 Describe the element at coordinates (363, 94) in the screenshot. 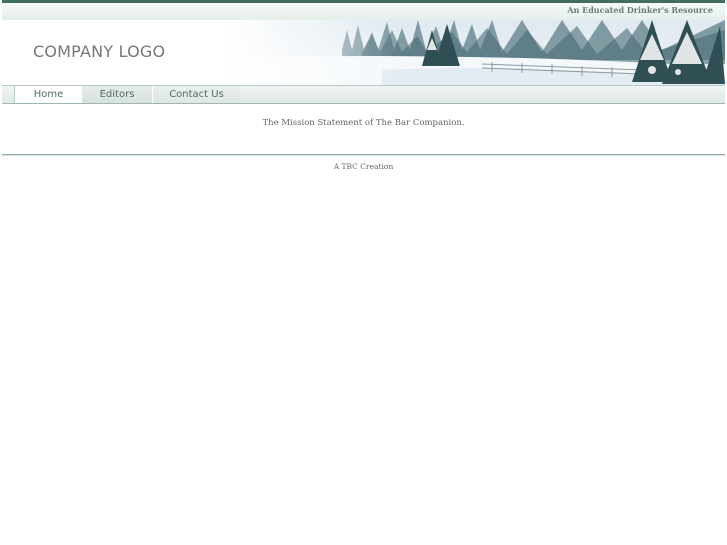

I see `main-nav: Home Editors Contact Us` at that location.